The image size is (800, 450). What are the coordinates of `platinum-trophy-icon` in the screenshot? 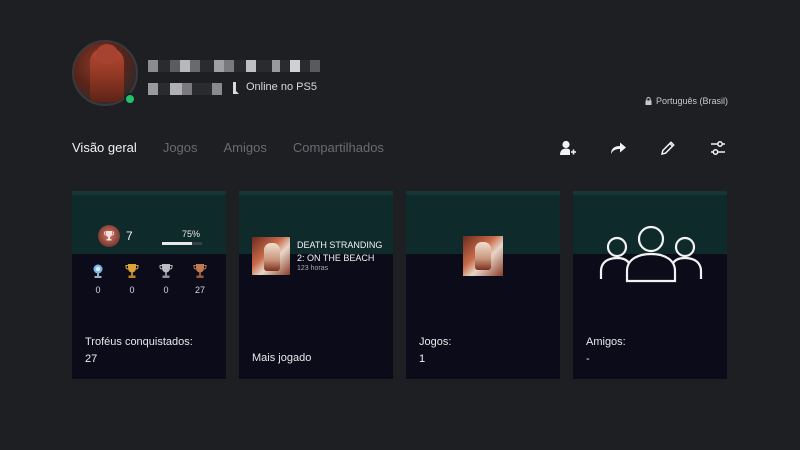 It's located at (98, 271).